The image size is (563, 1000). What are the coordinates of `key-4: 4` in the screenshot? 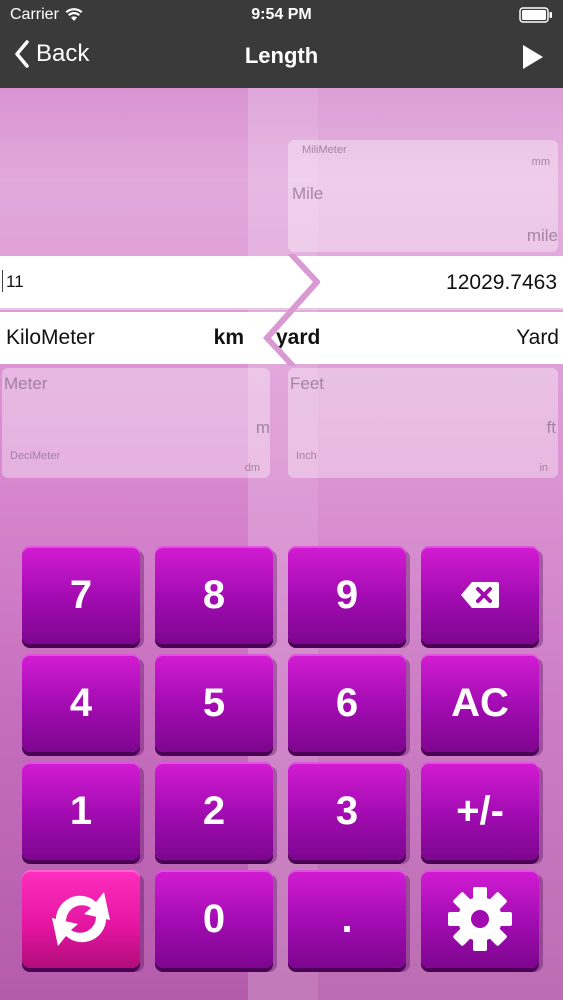 It's located at (81, 703).